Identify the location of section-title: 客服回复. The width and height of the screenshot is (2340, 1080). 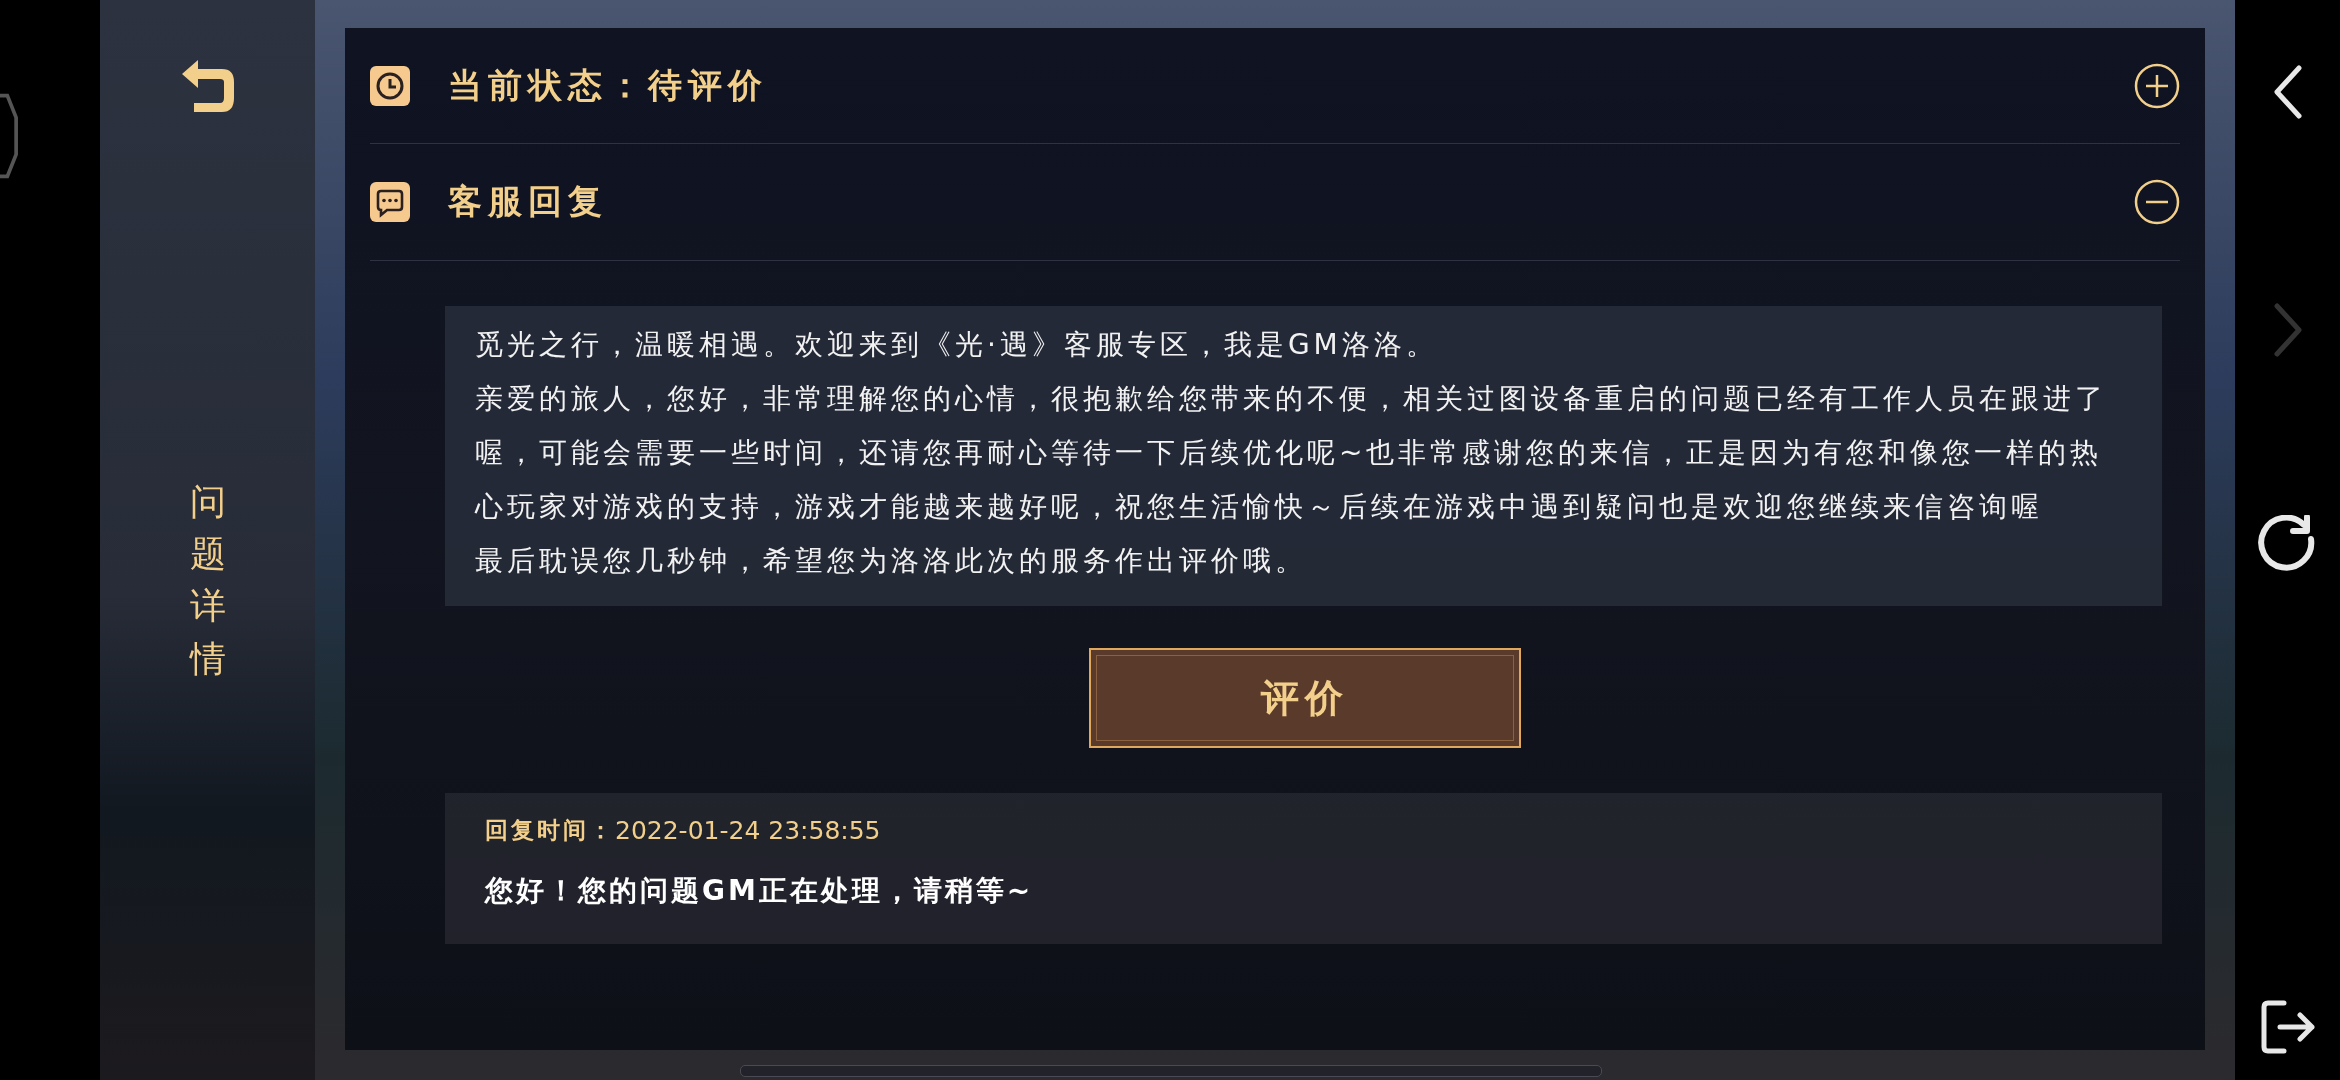
(528, 201).